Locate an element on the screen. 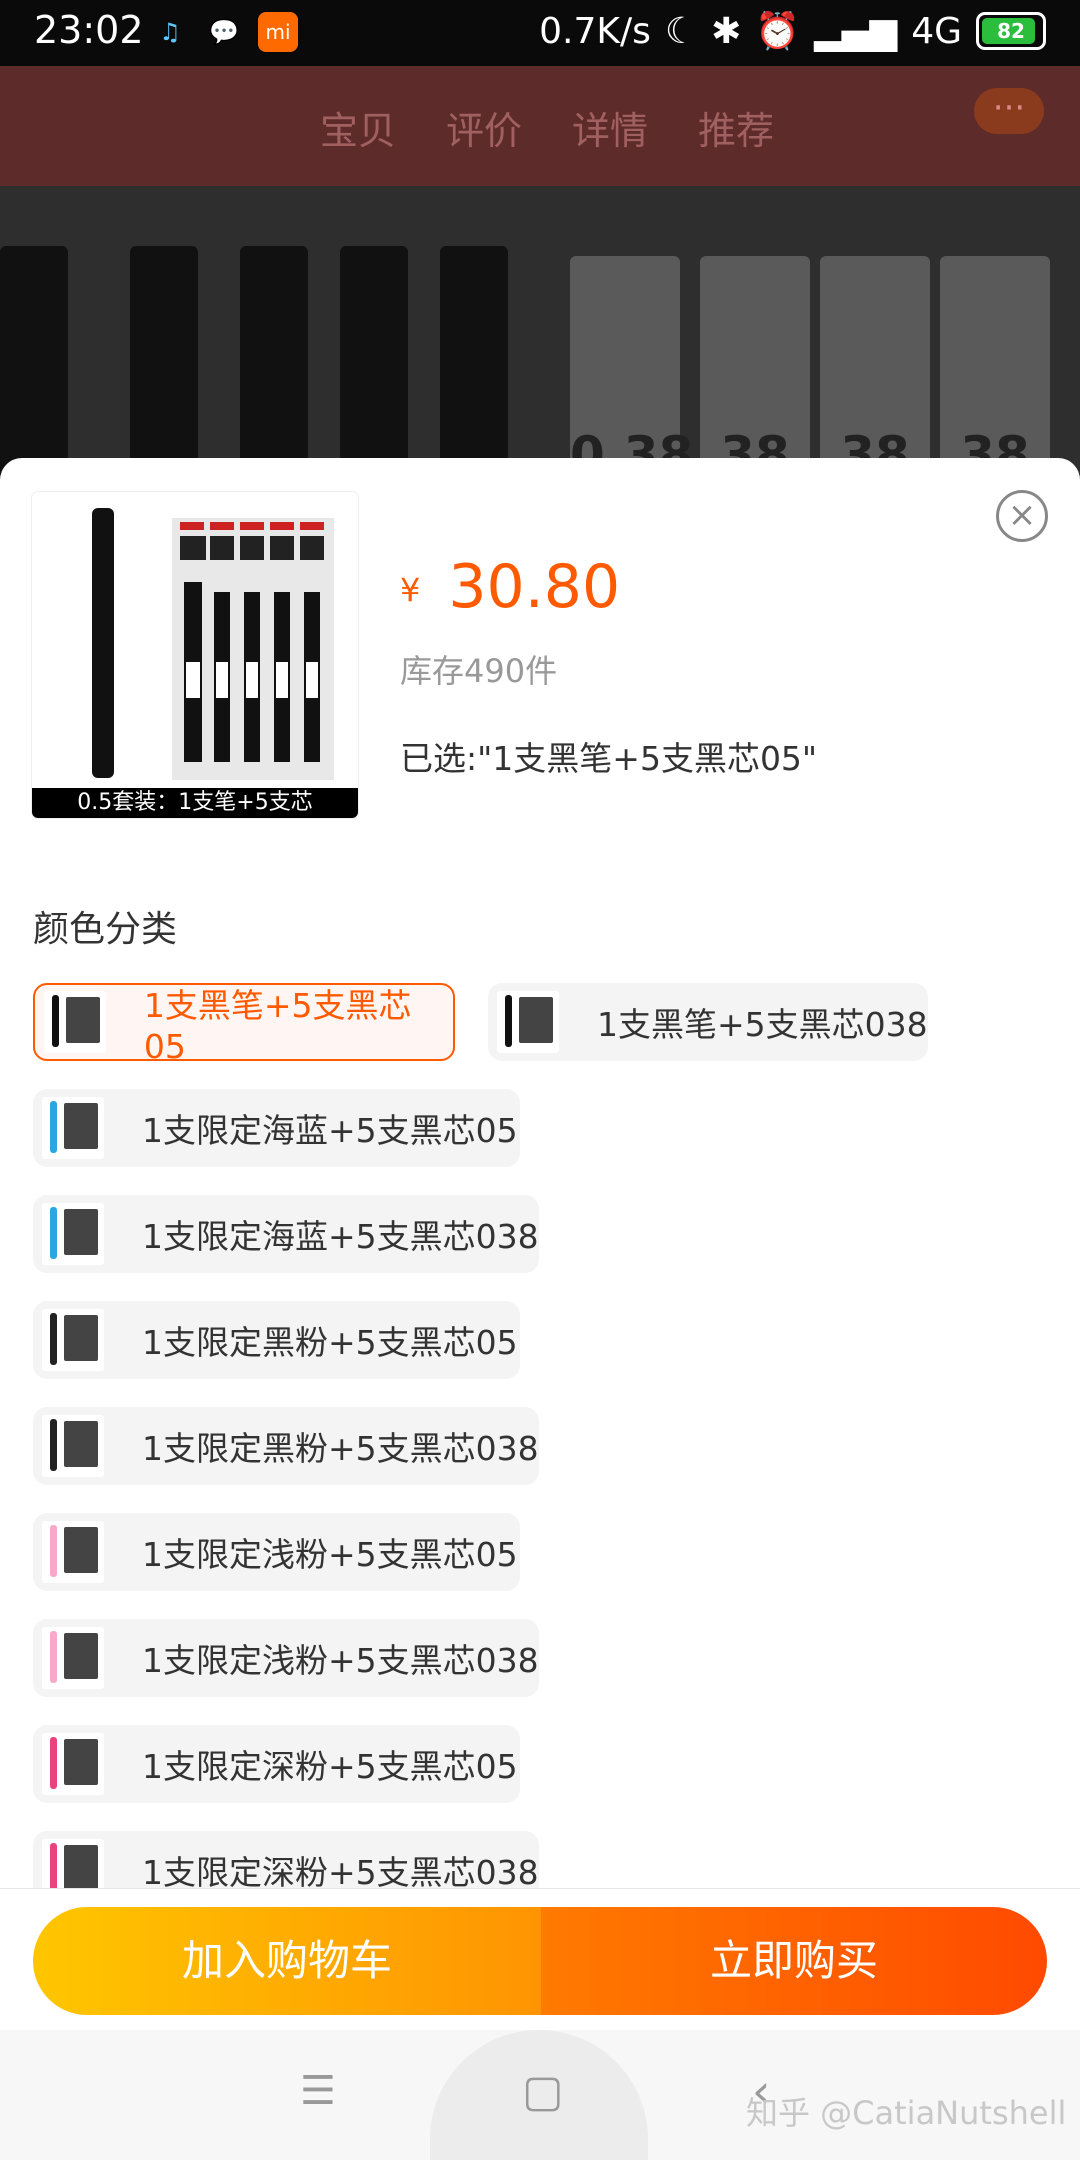  option-chip: 1支黑笔+5支黑芯038 is located at coordinates (708, 1022).